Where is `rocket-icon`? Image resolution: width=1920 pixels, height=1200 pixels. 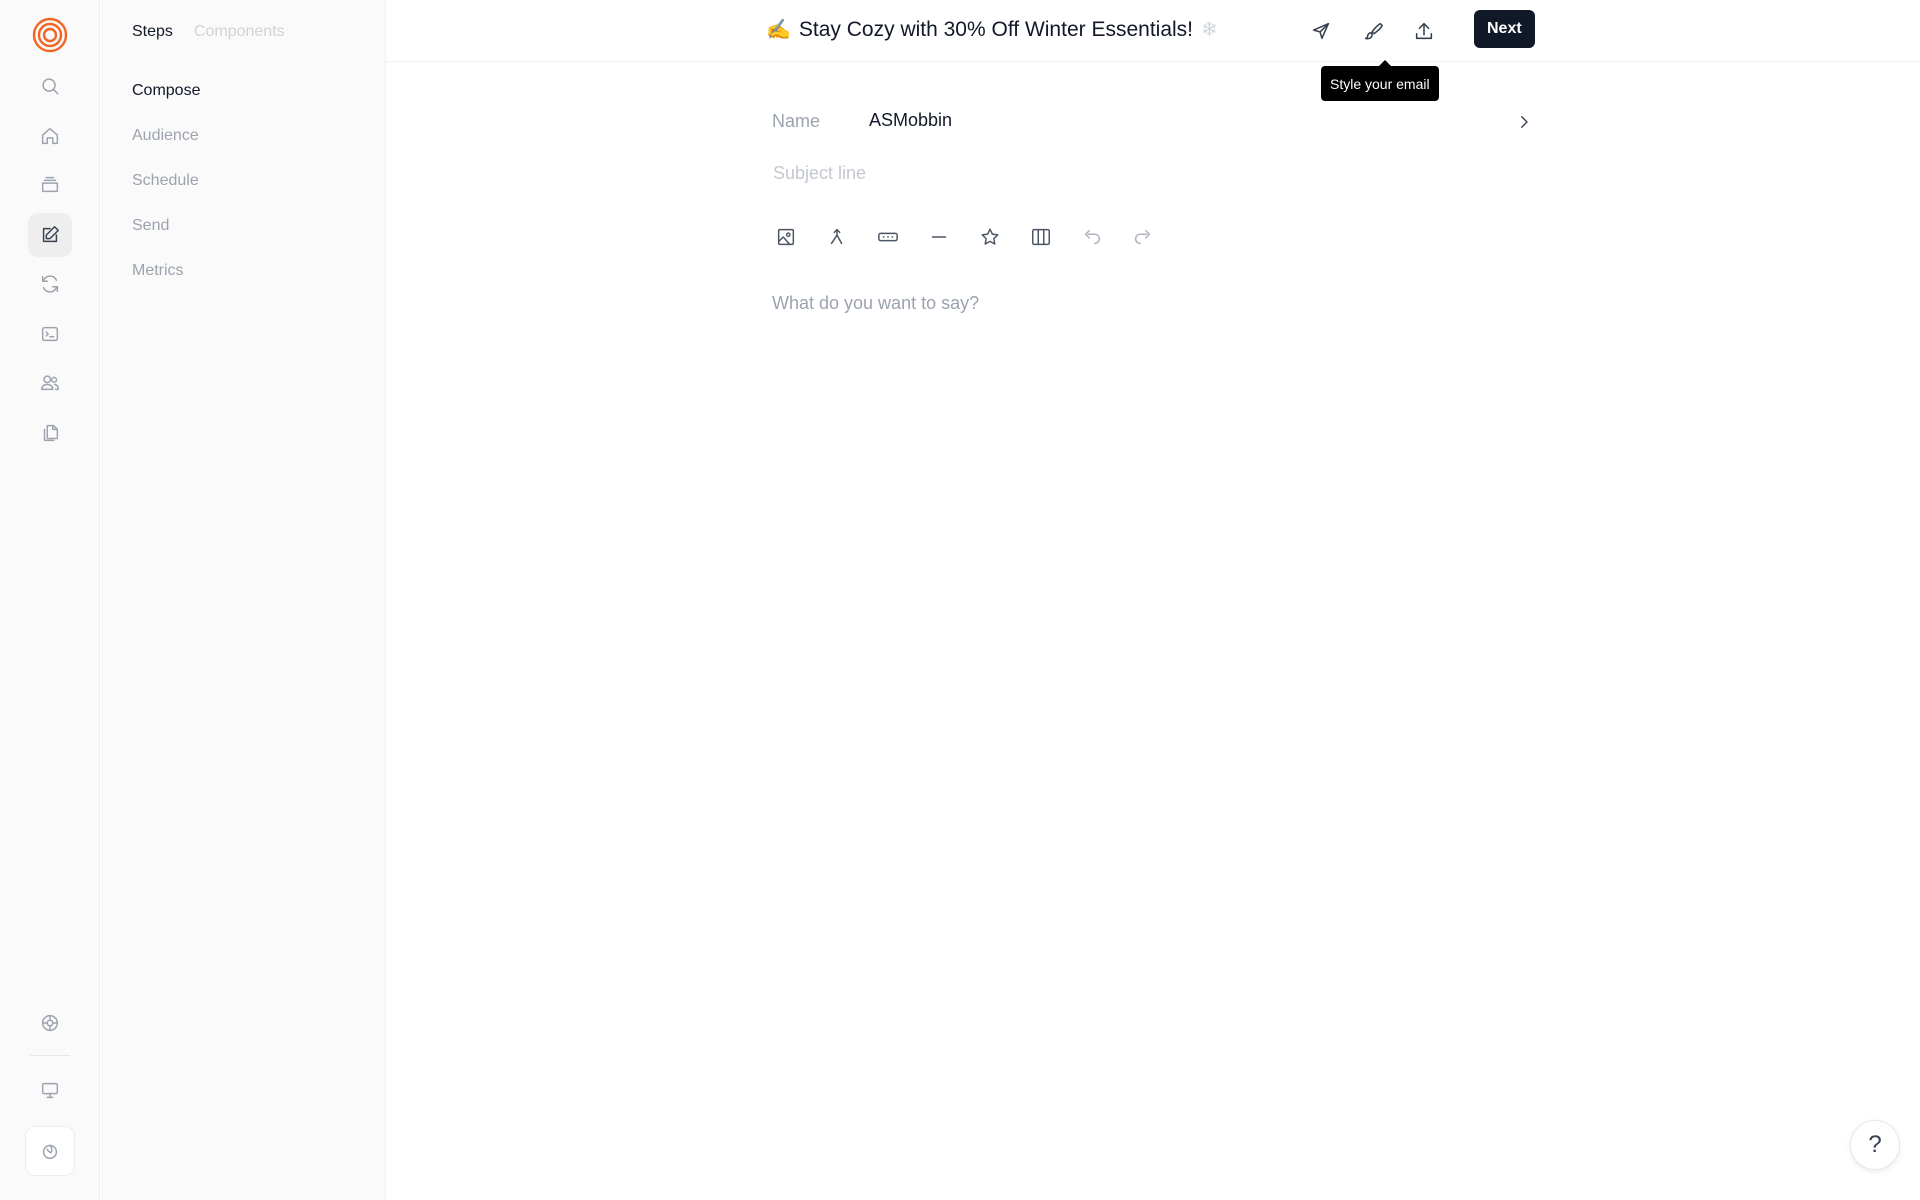
rocket-icon is located at coordinates (50, 1152).